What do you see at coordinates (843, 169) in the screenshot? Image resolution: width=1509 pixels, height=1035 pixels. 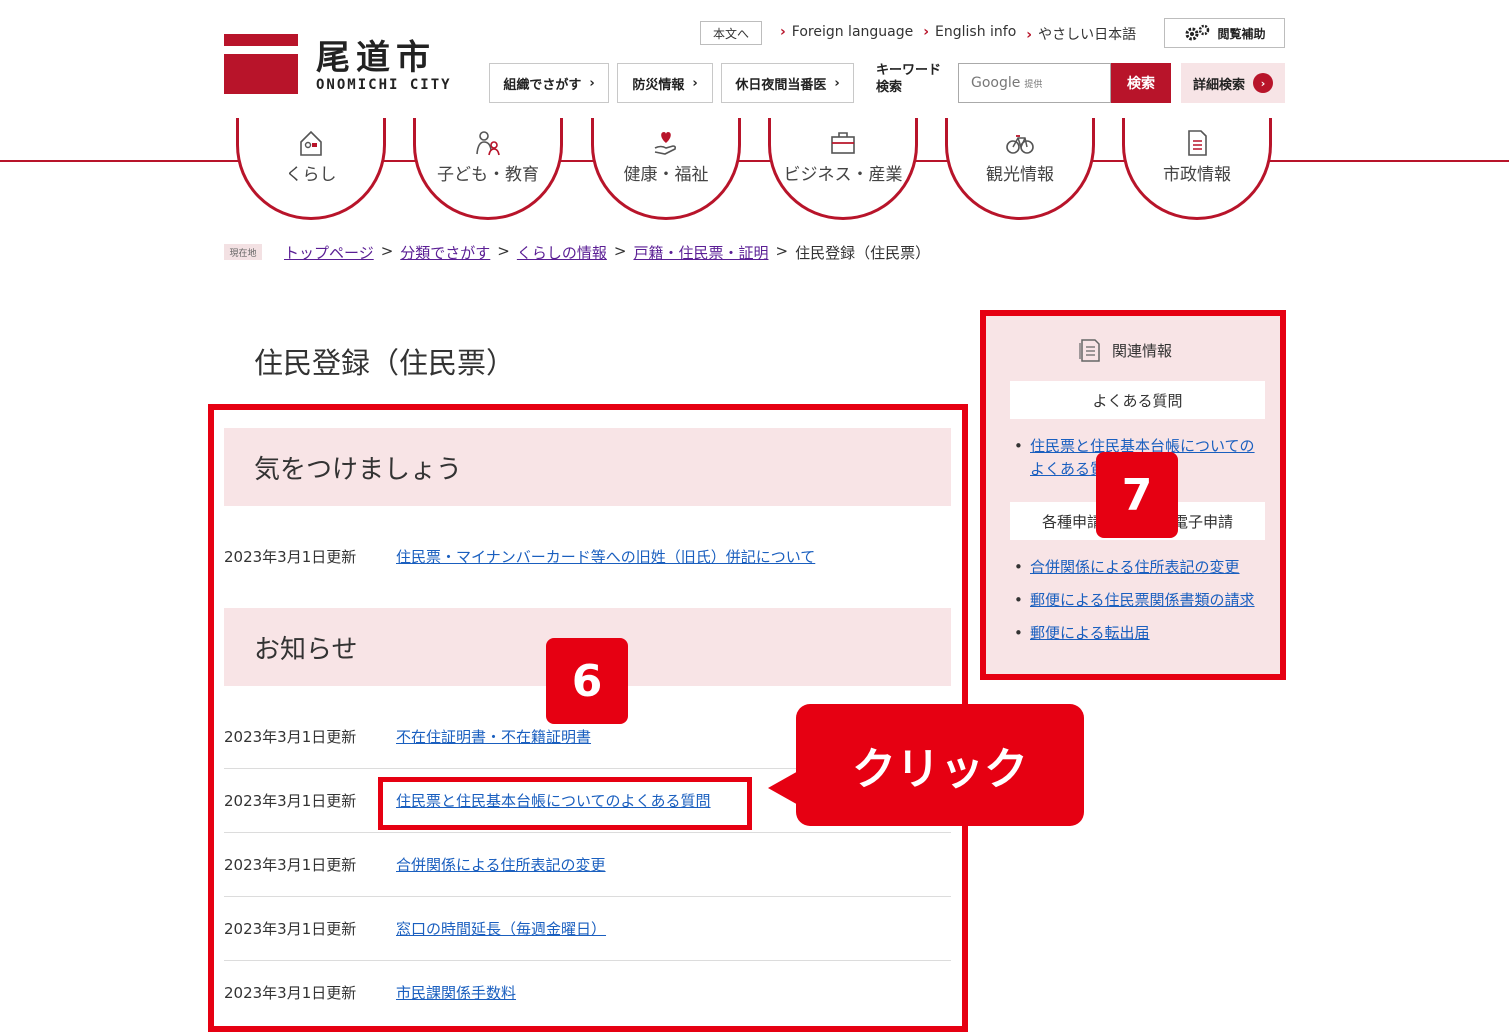 I see `global-nav-business-industry: ビジネス・産業` at bounding box center [843, 169].